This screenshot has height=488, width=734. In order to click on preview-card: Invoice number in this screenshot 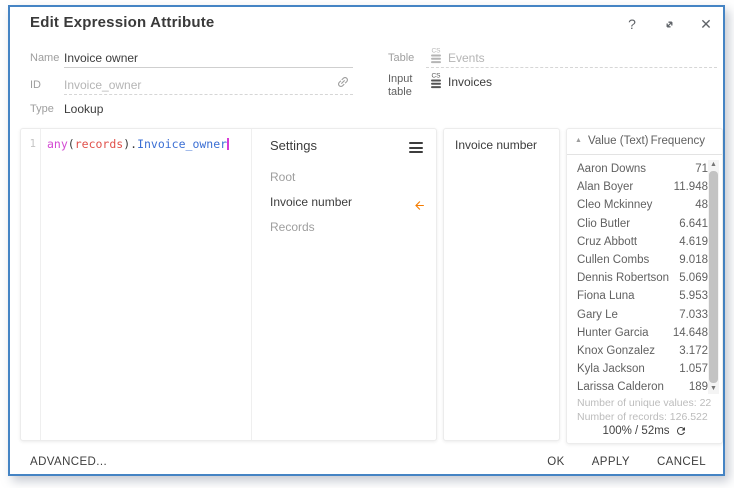, I will do `click(501, 284)`.